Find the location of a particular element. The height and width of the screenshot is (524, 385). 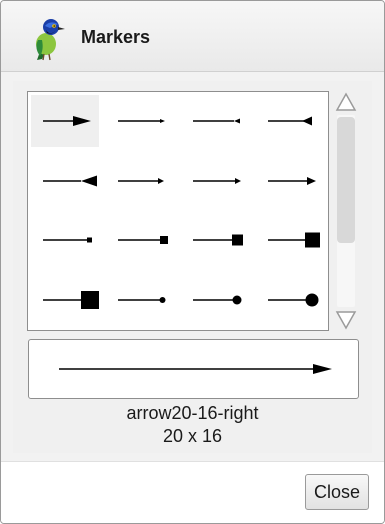

scroll-up-button is located at coordinates (346, 102).